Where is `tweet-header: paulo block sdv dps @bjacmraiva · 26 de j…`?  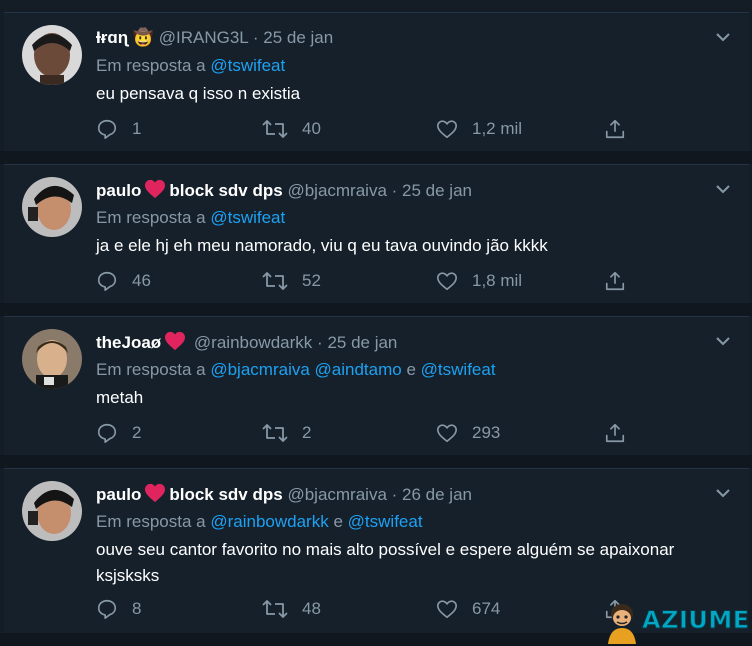 tweet-header: paulo block sdv dps @bjacmraiva · 26 de j… is located at coordinates (284, 494).